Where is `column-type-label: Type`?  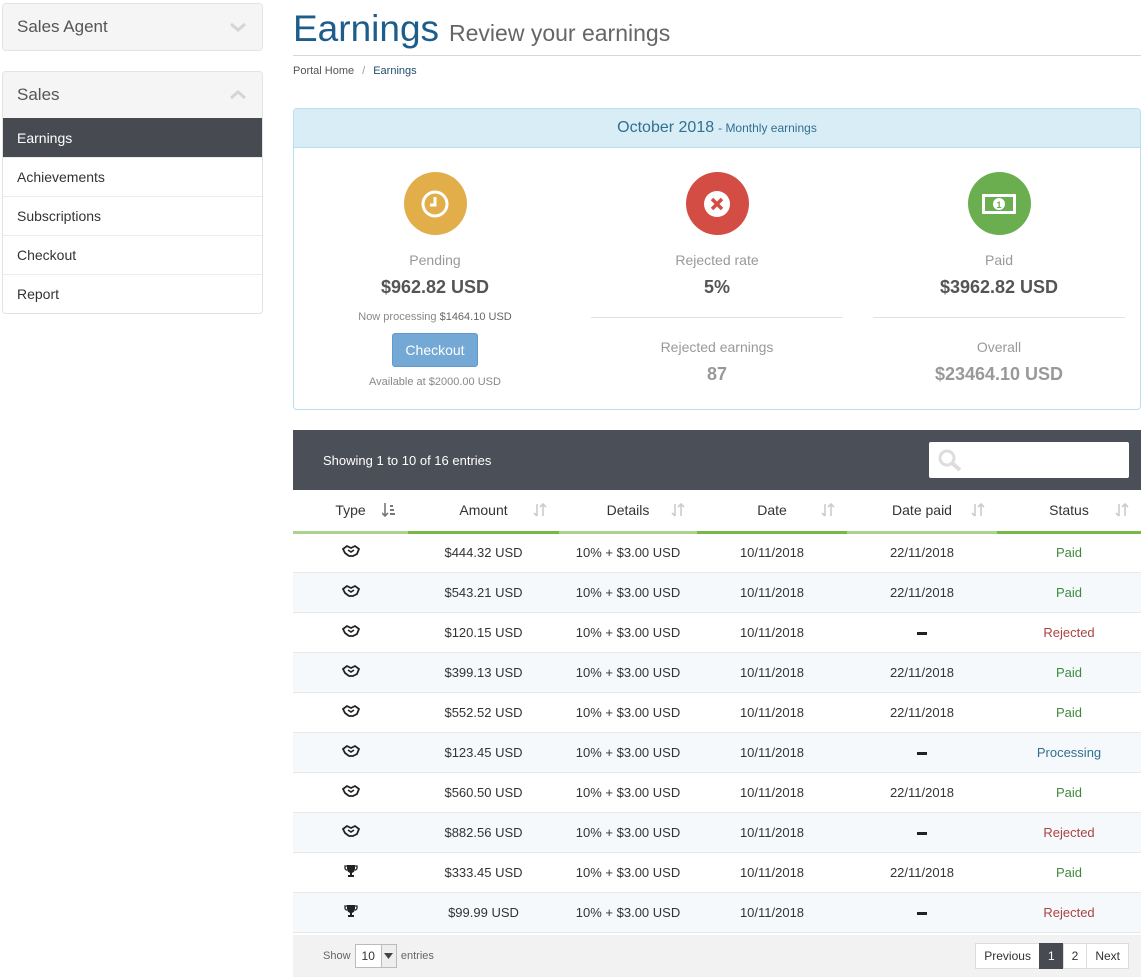
column-type-label: Type is located at coordinates (350, 510).